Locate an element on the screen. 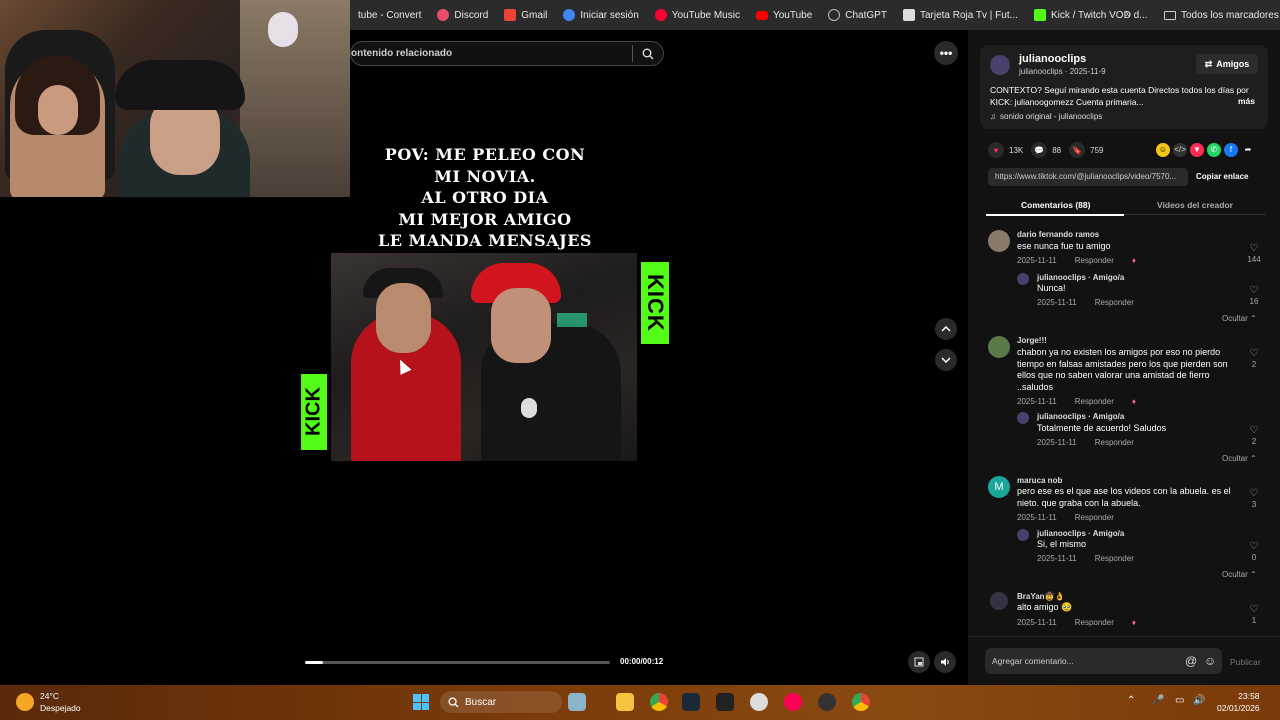 Image resolution: width=1280 pixels, height=720 pixels. comment-like-button: ♡ 2 is located at coordinates (1254, 358).